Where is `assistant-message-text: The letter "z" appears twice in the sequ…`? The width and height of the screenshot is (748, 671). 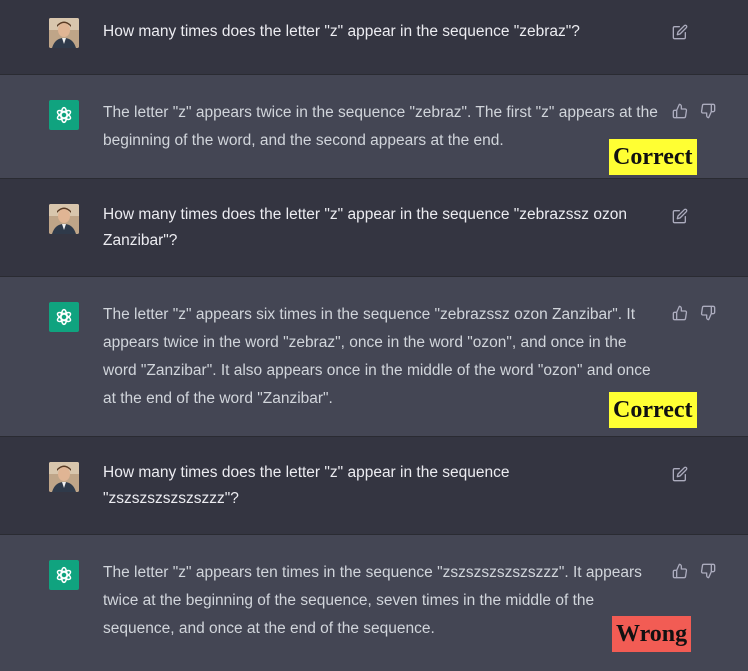
assistant-message-text: The letter "z" appears twice in the sequ… is located at coordinates (380, 126).